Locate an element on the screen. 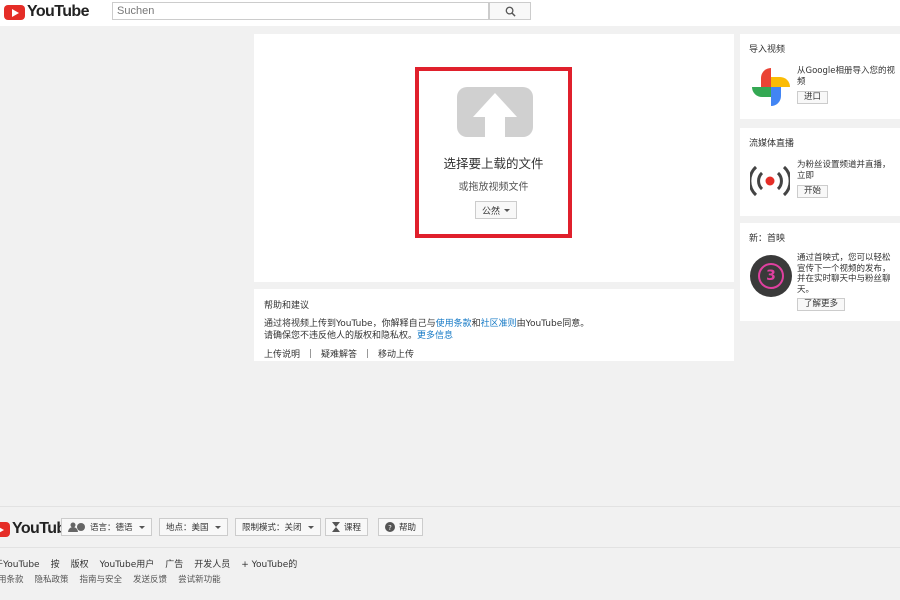 The width and height of the screenshot is (900, 600). footer-secondary-links: 用条款 隐私政策 指南与安全 发送反馈 尝试新功能 is located at coordinates (116, 579).